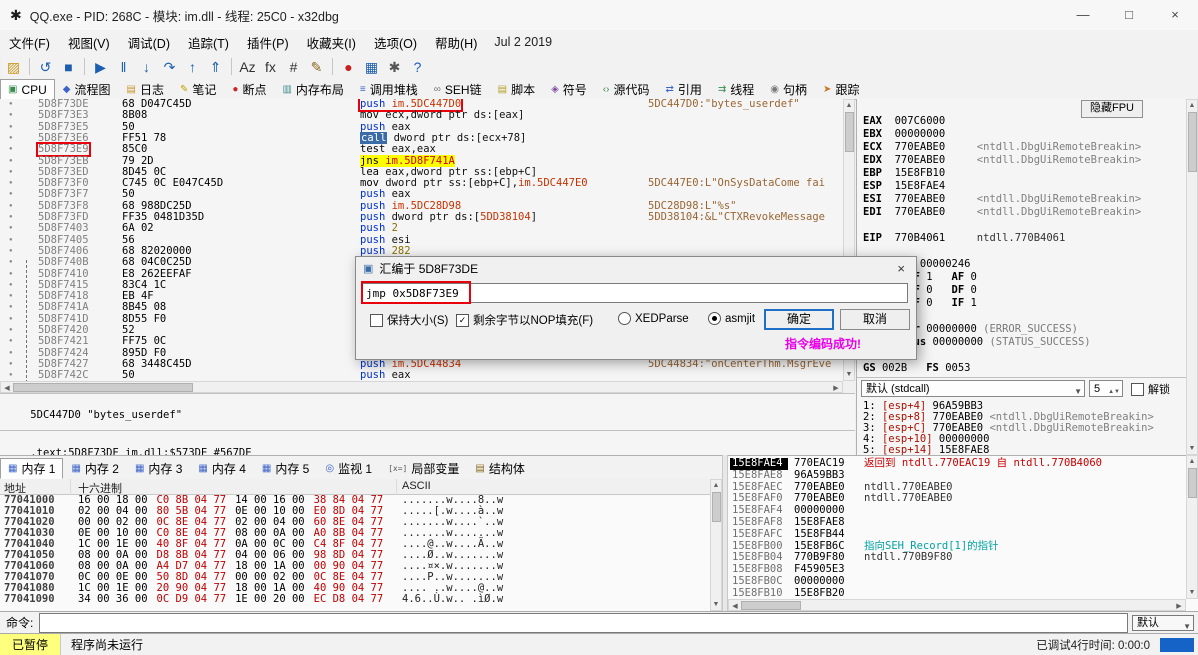 Image resolution: width=1198 pixels, height=655 pixels. I want to click on tab-trace: ➤ 跟踪, so click(841, 89).